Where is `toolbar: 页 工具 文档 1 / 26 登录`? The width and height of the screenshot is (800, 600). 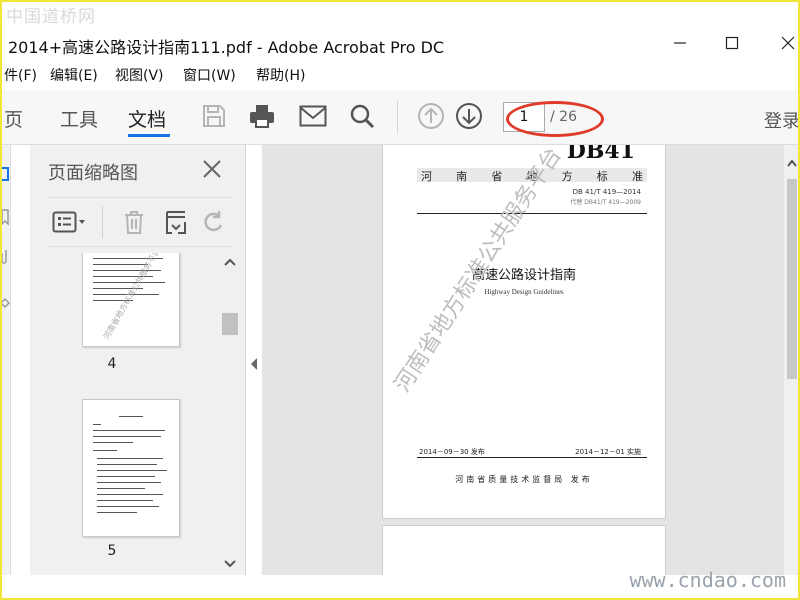 toolbar: 页 工具 文档 1 / 26 登录 is located at coordinates (400, 117).